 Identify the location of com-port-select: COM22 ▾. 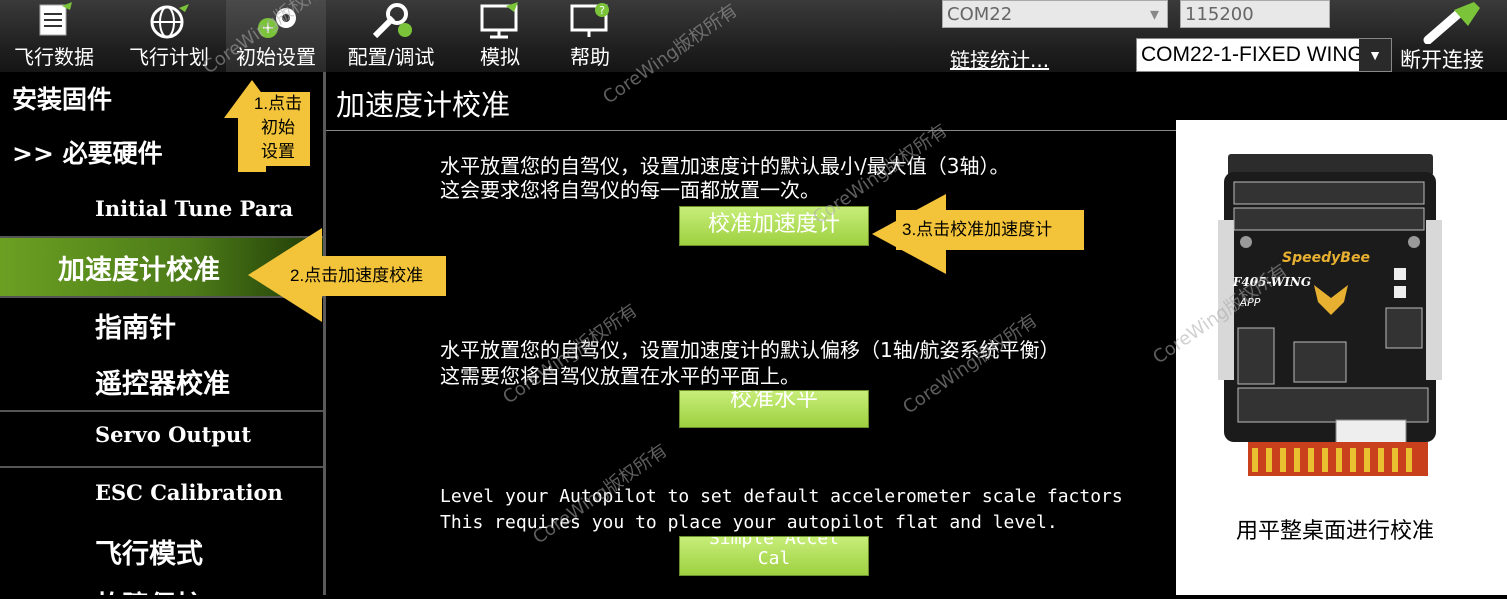
(1055, 14).